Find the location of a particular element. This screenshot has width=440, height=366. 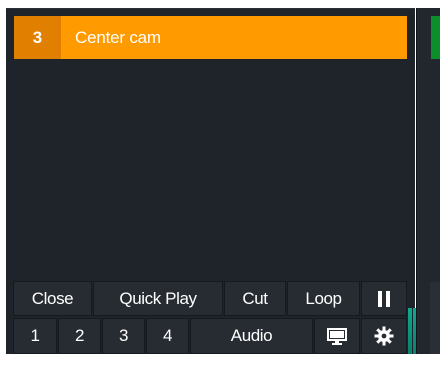

audio-level-meter is located at coordinates (412, 331).